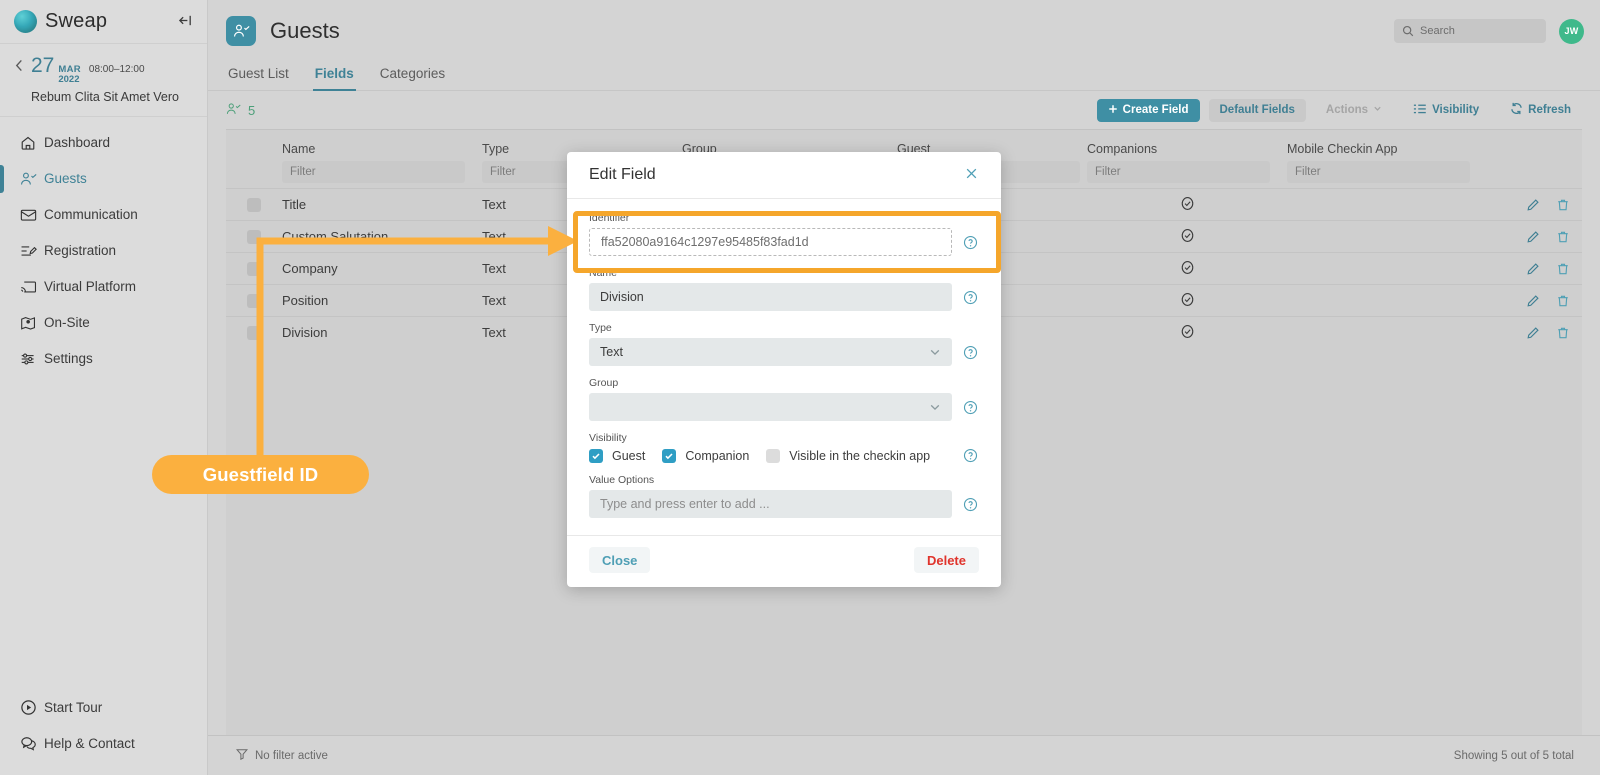  I want to click on row-actions, so click(1534, 237).